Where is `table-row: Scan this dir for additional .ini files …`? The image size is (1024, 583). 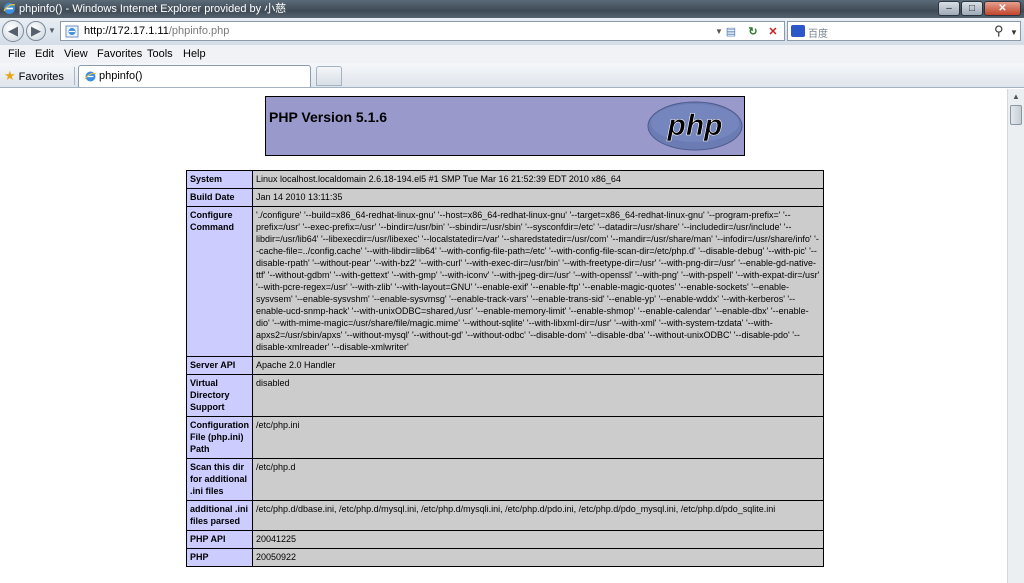 table-row: Scan this dir for additional .ini files … is located at coordinates (505, 479).